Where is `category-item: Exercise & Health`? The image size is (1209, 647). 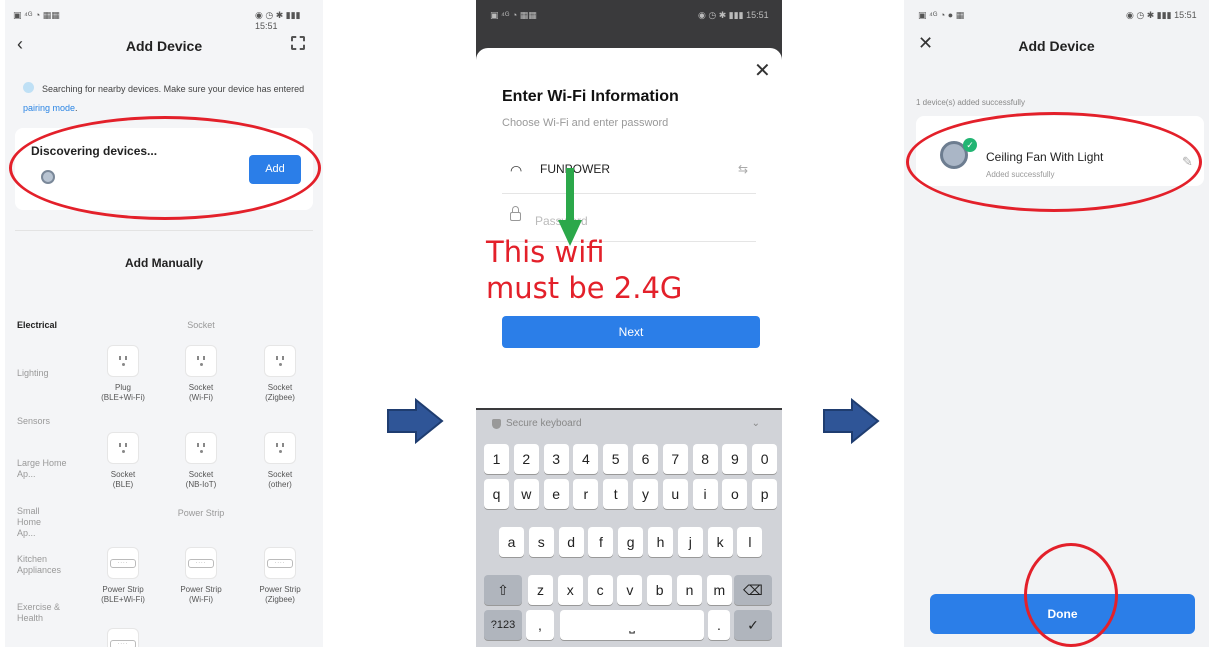 category-item: Exercise & Health is located at coordinates (42, 613).